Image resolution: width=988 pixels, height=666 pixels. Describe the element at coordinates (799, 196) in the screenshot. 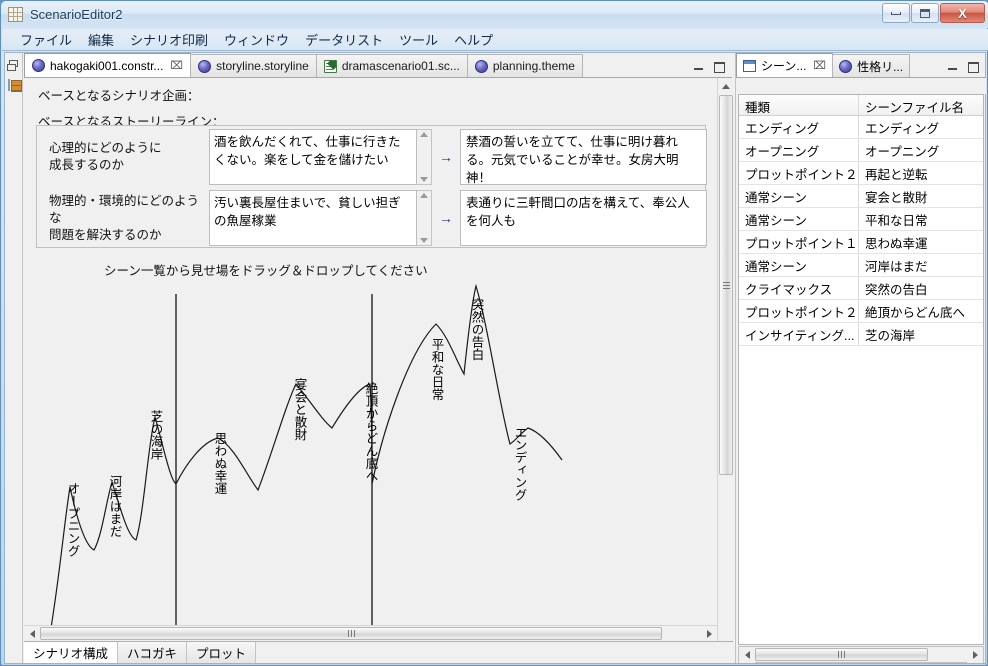

I see `cell-type: 通常シーン` at that location.